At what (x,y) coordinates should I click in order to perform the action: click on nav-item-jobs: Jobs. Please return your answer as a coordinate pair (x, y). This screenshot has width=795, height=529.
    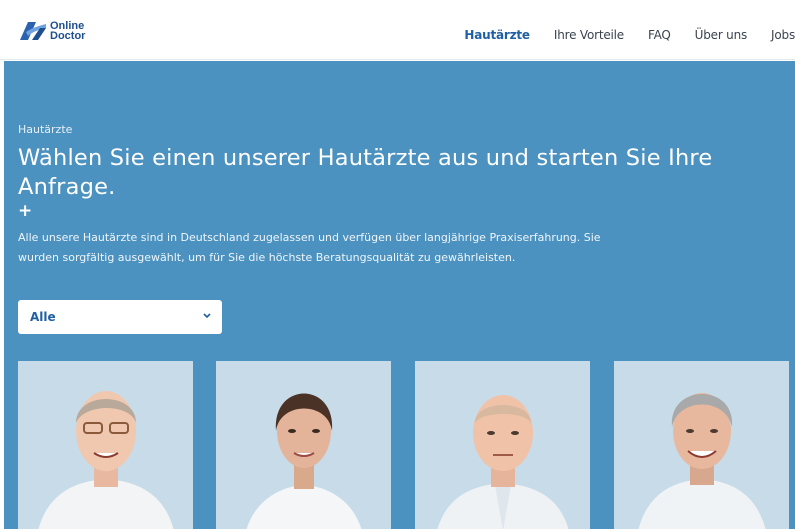
    Looking at the image, I should click on (783, 35).